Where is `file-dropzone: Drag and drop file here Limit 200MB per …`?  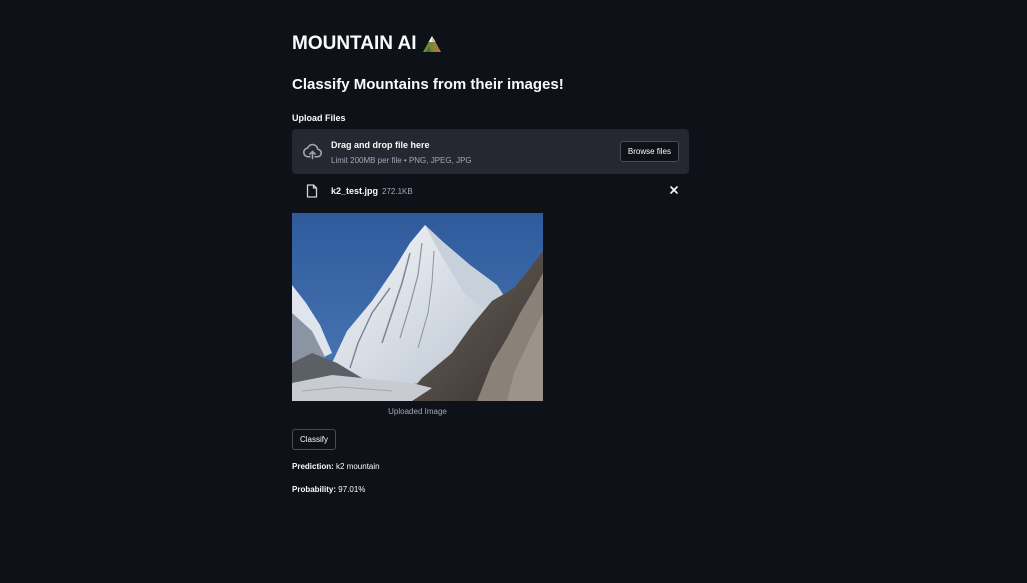 file-dropzone: Drag and drop file here Limit 200MB per … is located at coordinates (490, 151).